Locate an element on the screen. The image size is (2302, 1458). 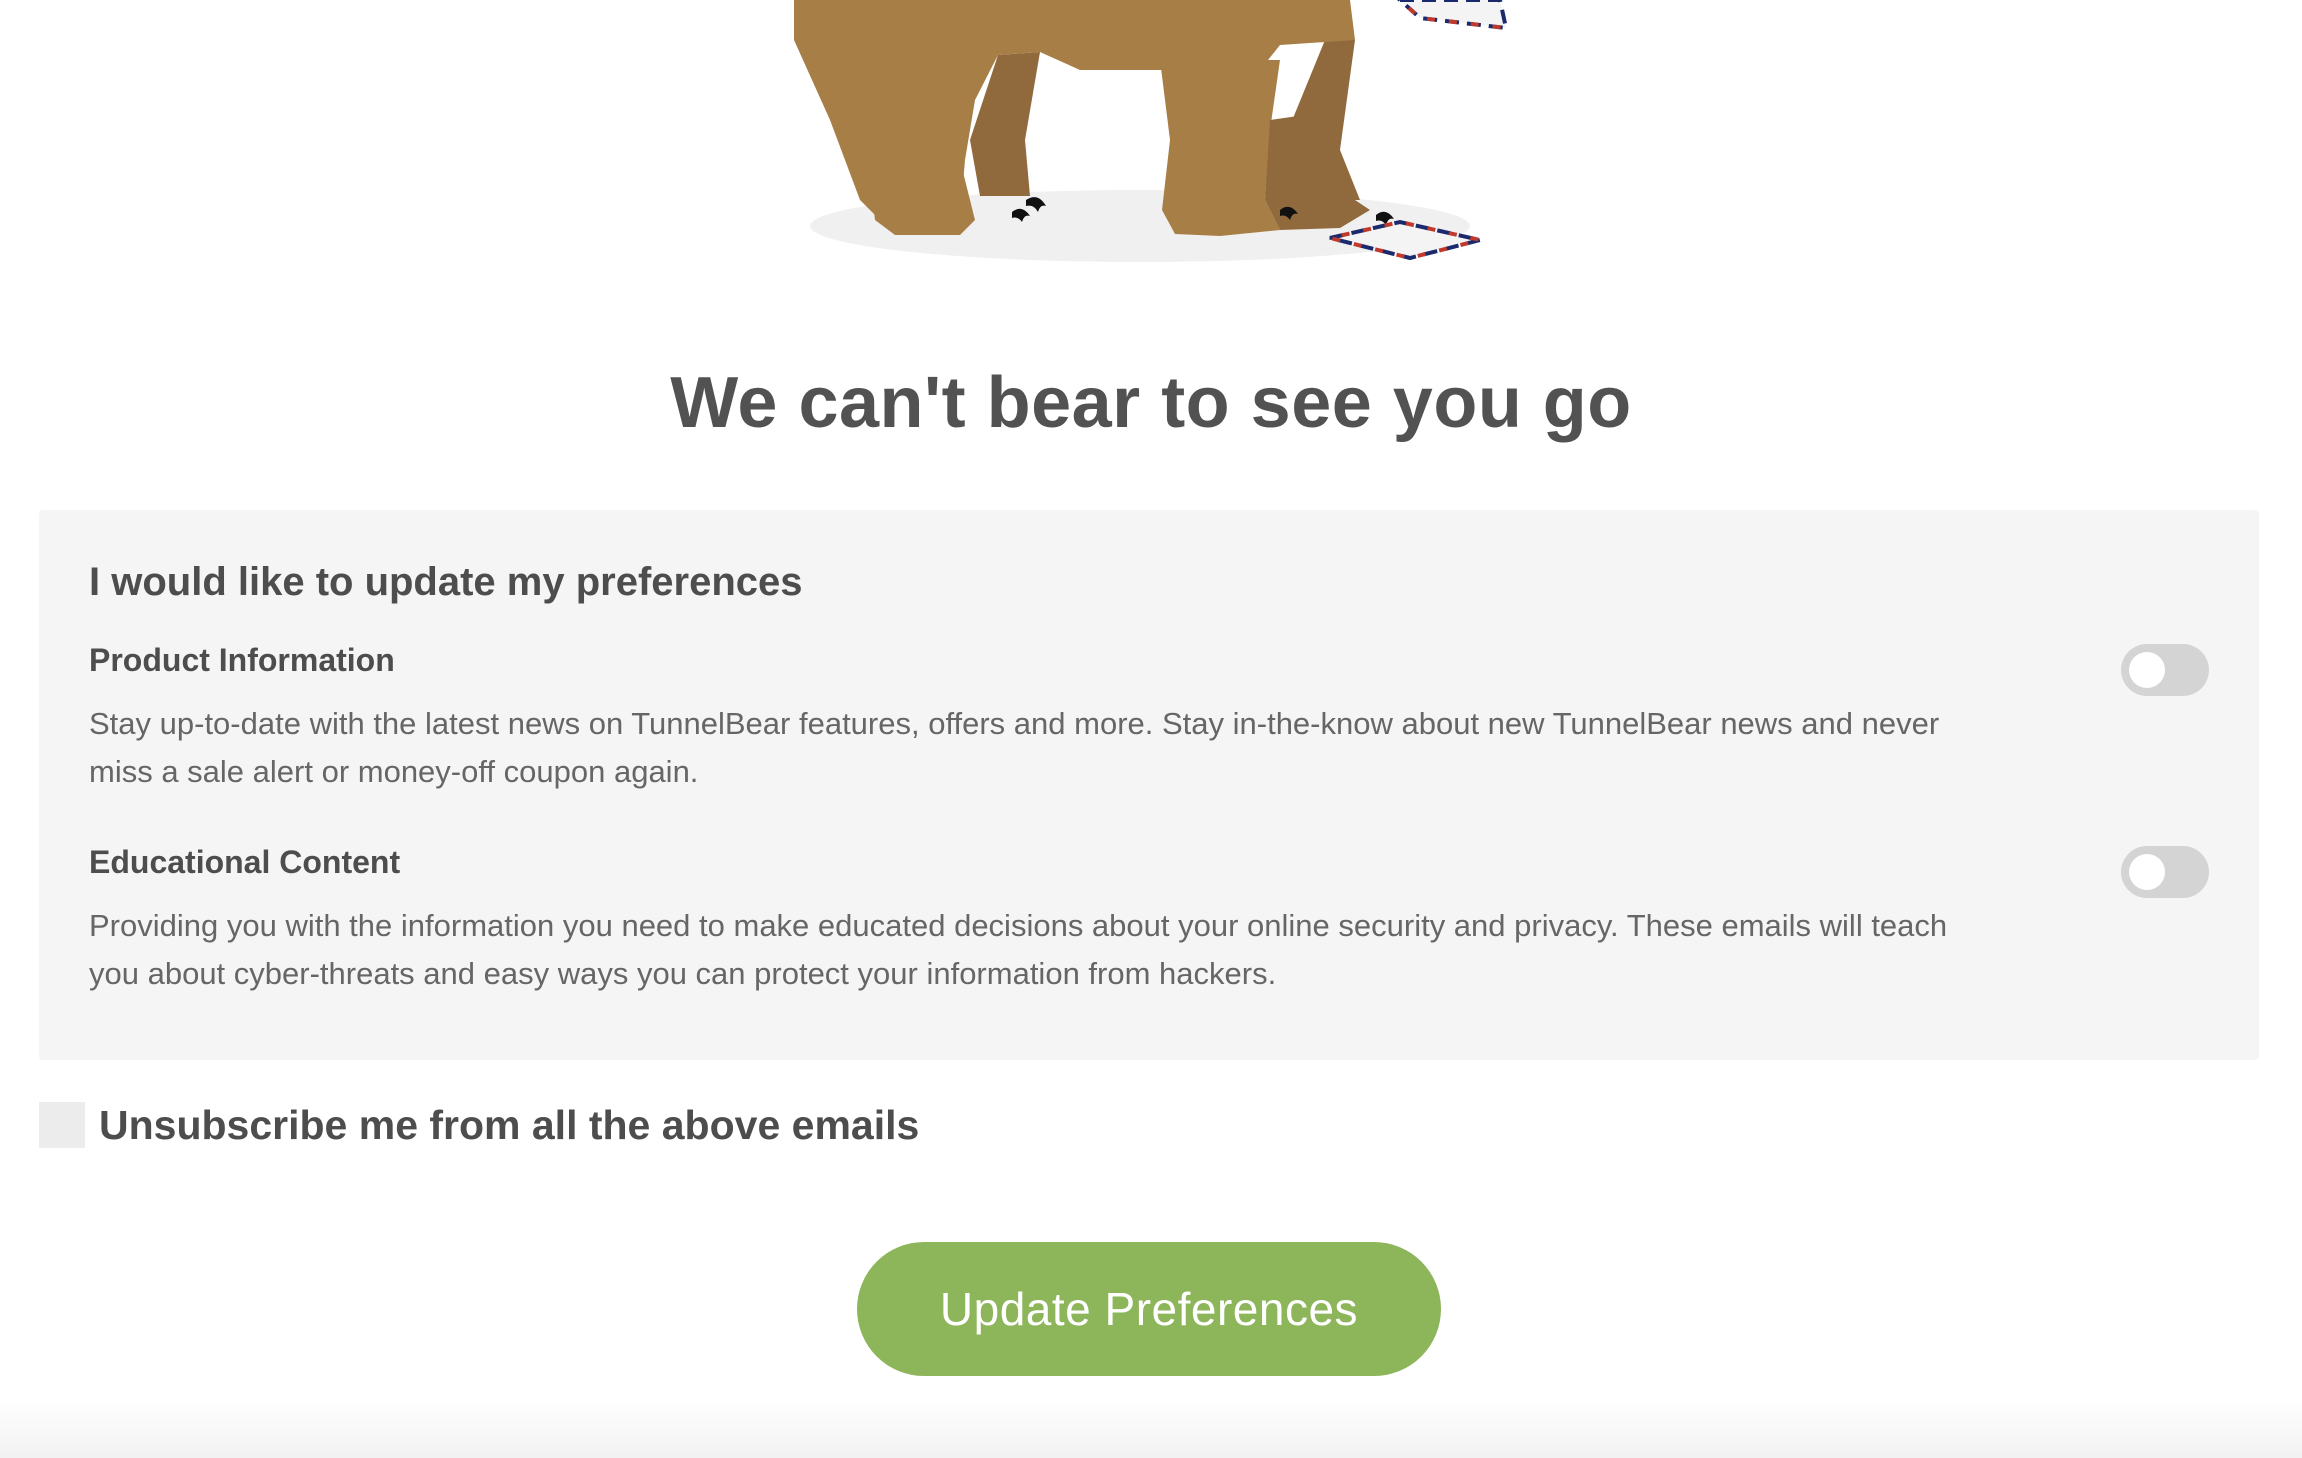
unsubscribe-all-row: Unsubscribe me from all the above emails is located at coordinates (479, 1125).